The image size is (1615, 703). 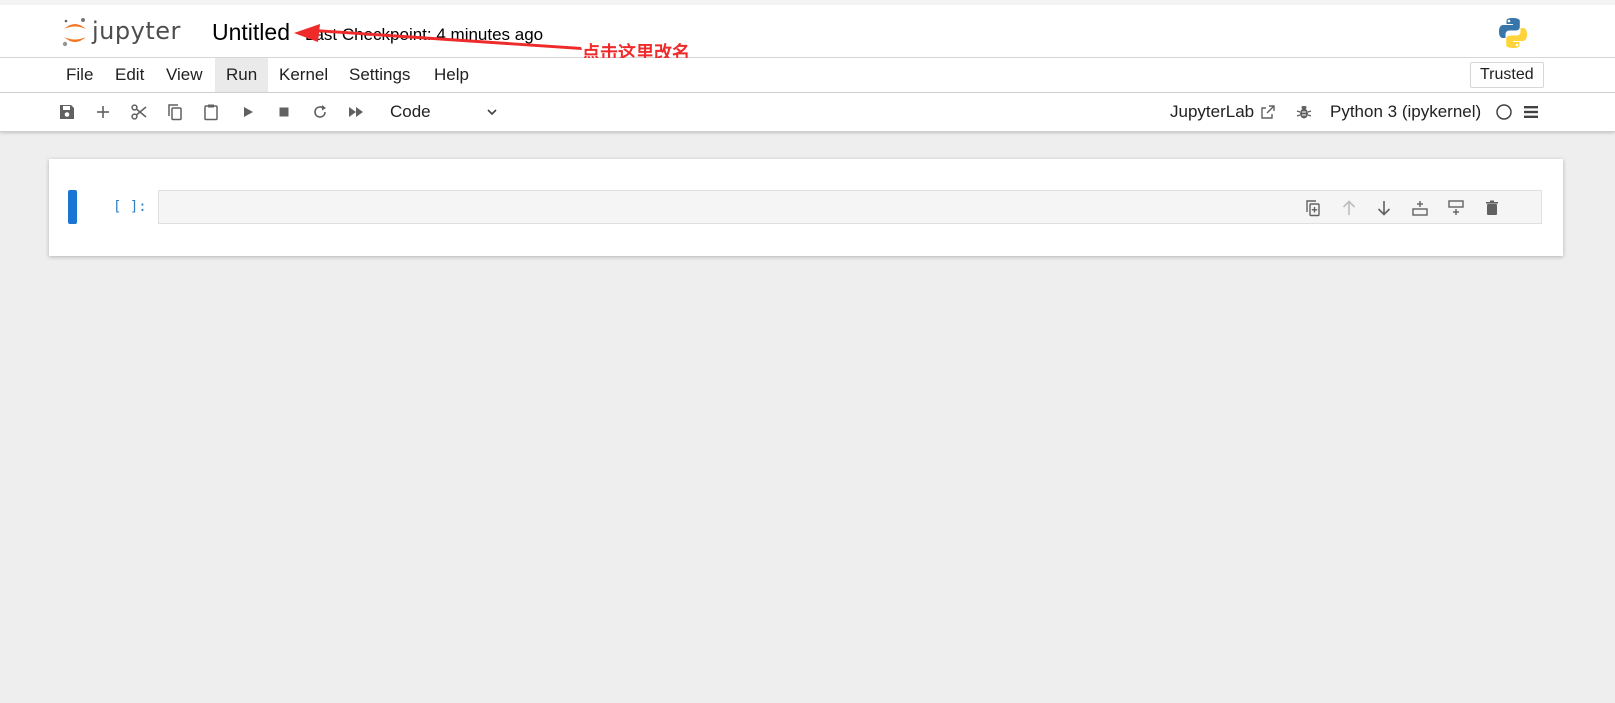 What do you see at coordinates (242, 75) in the screenshot?
I see `menu-run: Run` at bounding box center [242, 75].